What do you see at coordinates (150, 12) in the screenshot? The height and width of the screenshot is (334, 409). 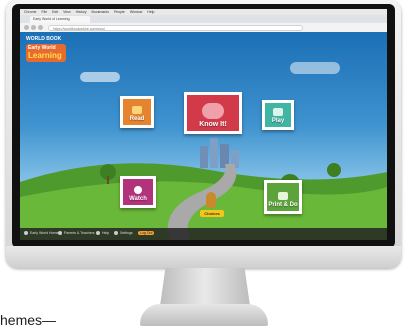 I see `menu-item: Help` at bounding box center [150, 12].